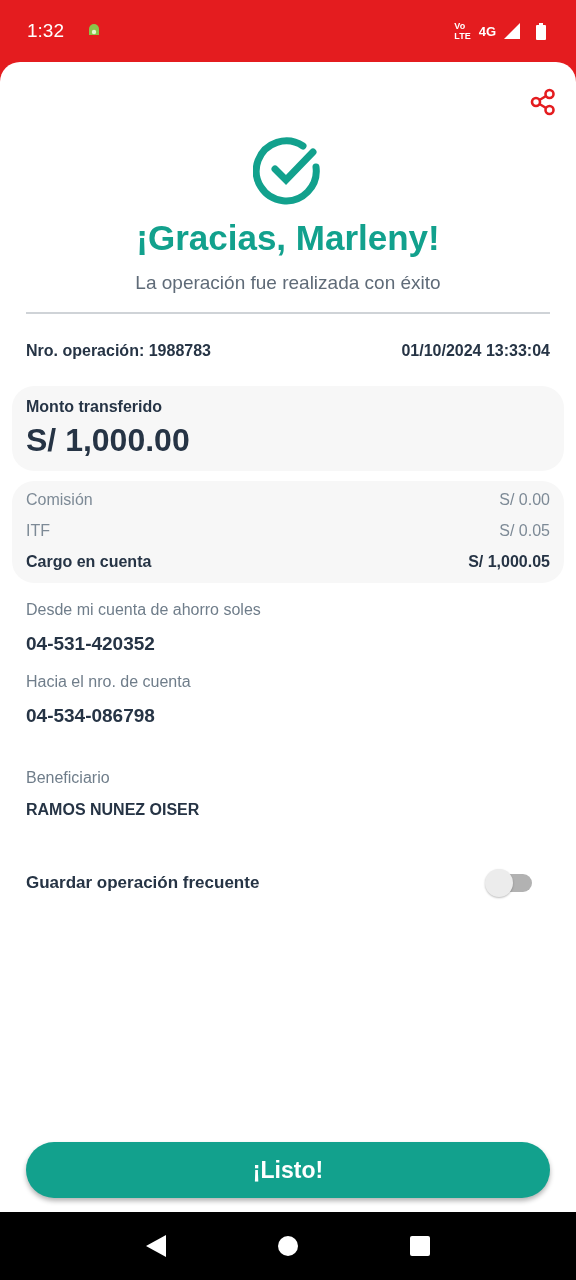 This screenshot has width=576, height=1280. I want to click on recents-icon, so click(420, 1246).